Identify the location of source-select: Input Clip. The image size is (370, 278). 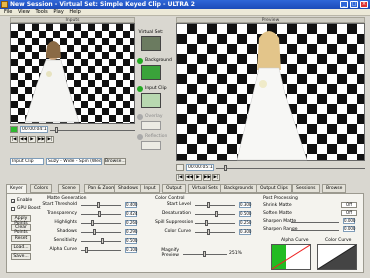
(27, 161).